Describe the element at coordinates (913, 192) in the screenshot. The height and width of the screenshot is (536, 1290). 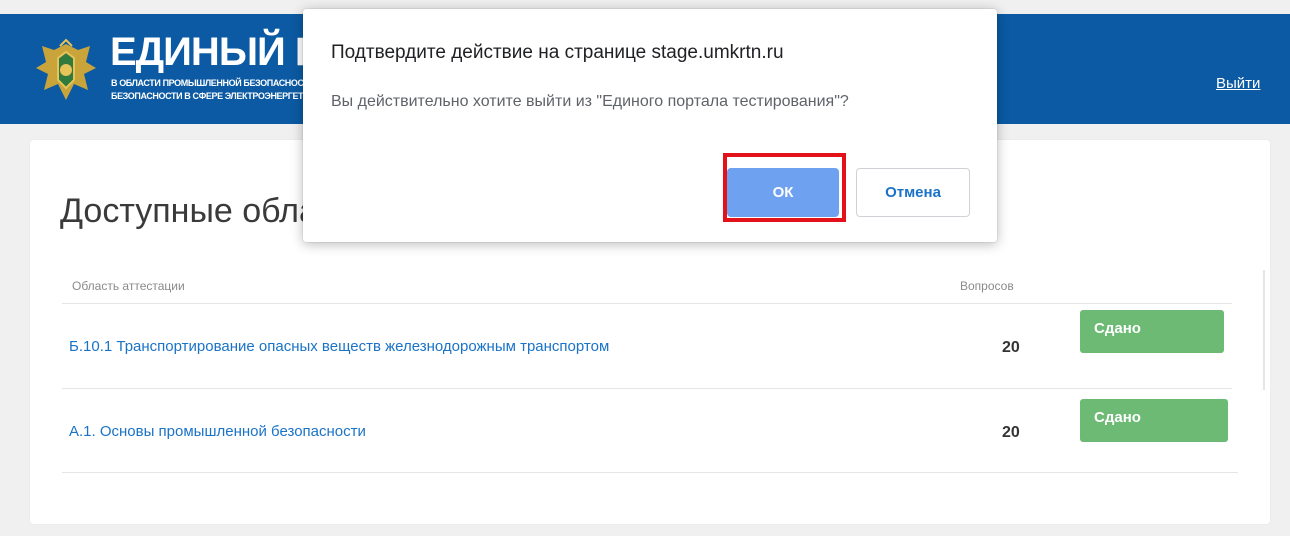
I see `cancel-button: Отмена` at that location.